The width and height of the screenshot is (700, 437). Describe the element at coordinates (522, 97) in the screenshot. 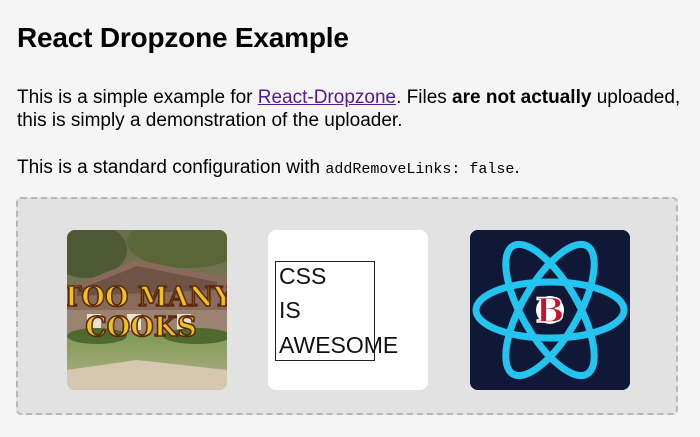

I see `intro-bold: are not actually` at that location.